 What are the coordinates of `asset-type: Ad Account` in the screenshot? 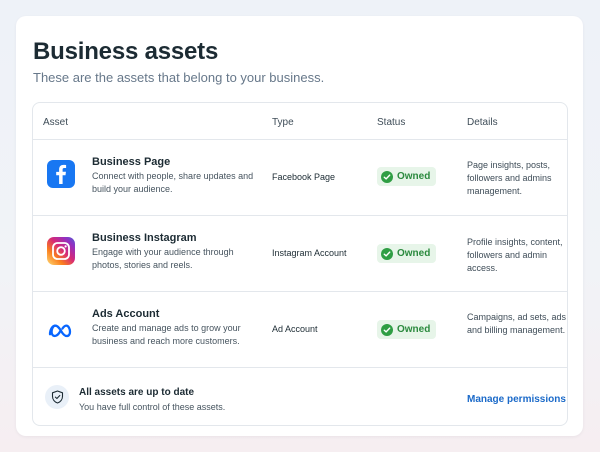 It's located at (295, 329).